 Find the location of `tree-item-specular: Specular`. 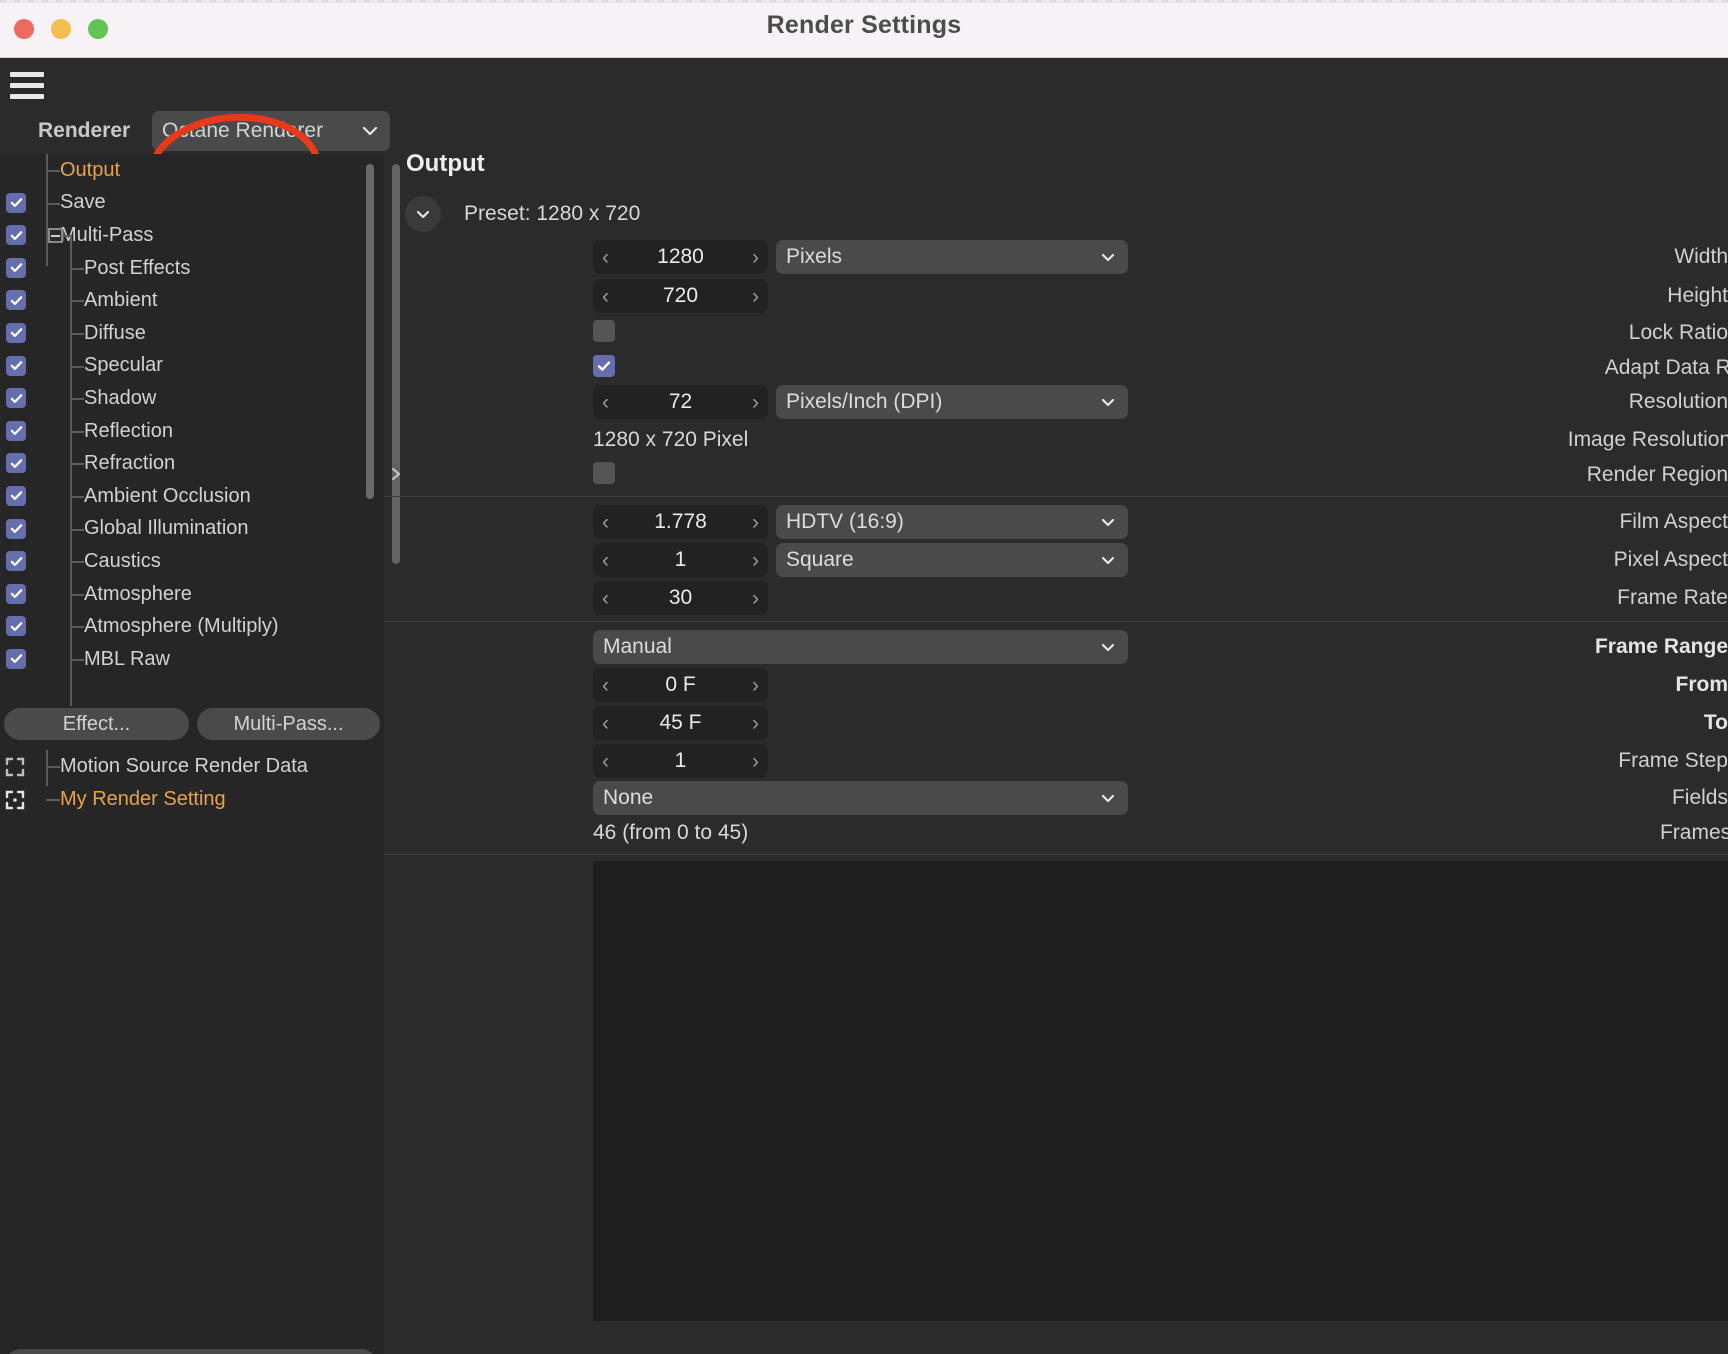

tree-item-specular: Specular is located at coordinates (192, 366).